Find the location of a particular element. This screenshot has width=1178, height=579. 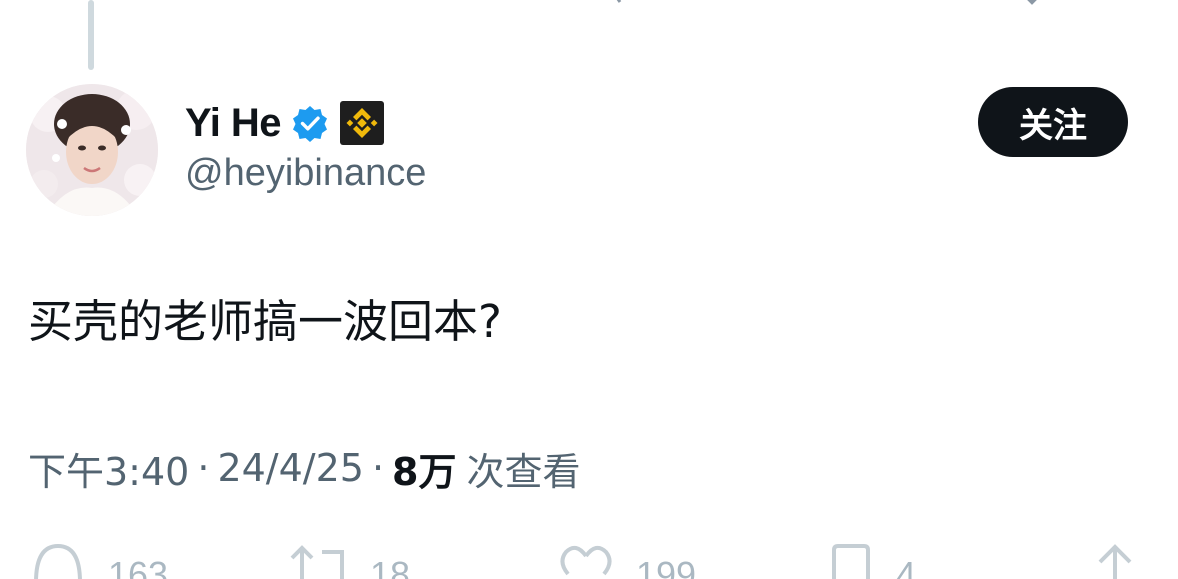

reply-button: 163 is located at coordinates (99, 560).